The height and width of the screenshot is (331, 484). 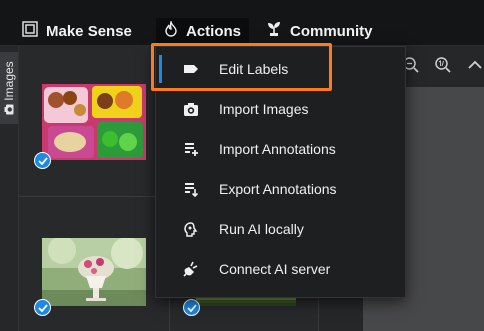 I want to click on menu-item-run-ai-locally: Run AI locally, so click(x=280, y=229).